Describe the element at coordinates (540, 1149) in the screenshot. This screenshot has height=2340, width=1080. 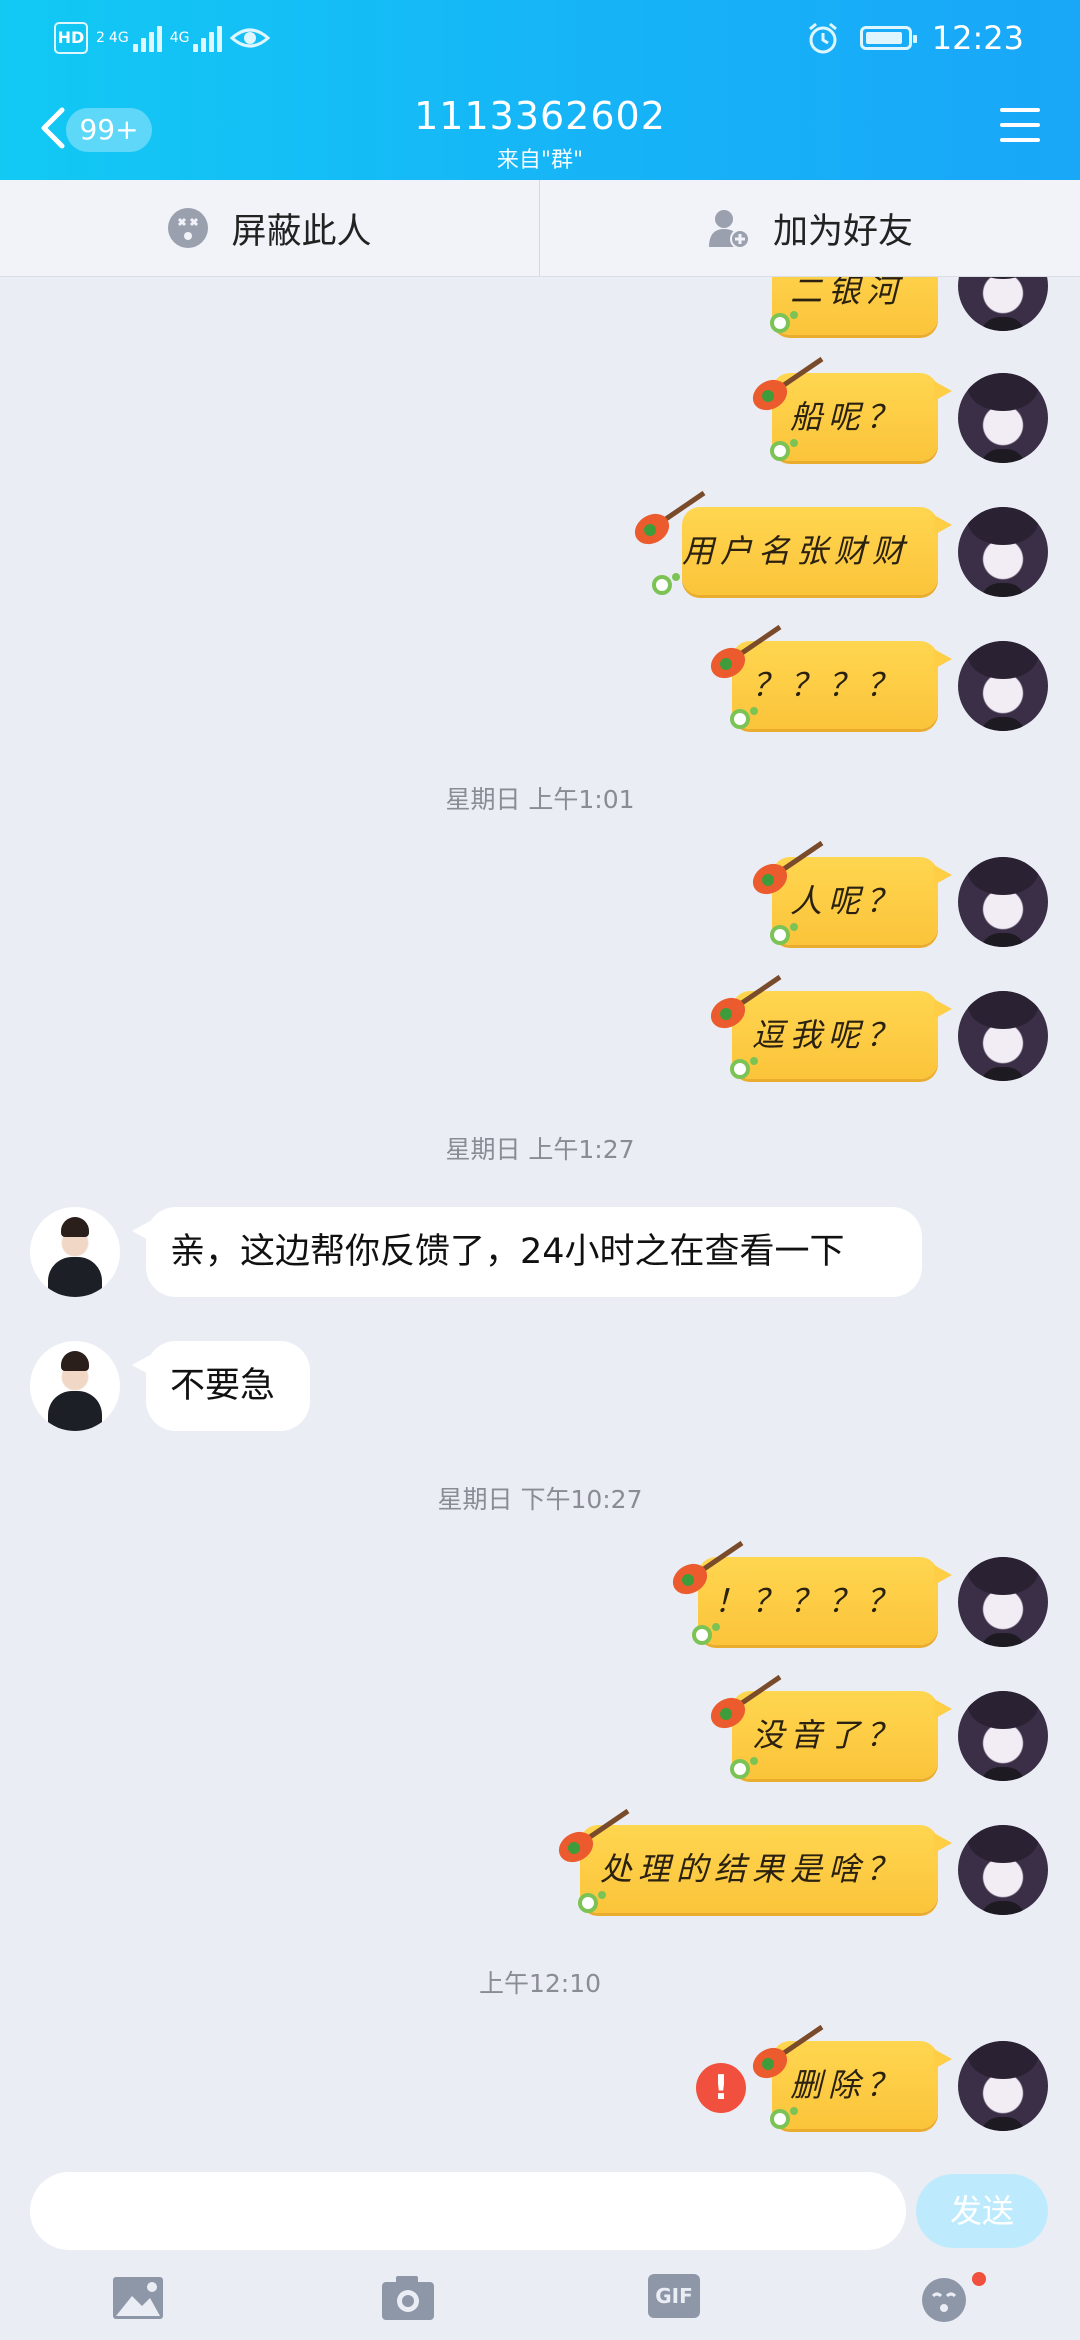
I see `timestamp: 星期日 上午1:27` at that location.